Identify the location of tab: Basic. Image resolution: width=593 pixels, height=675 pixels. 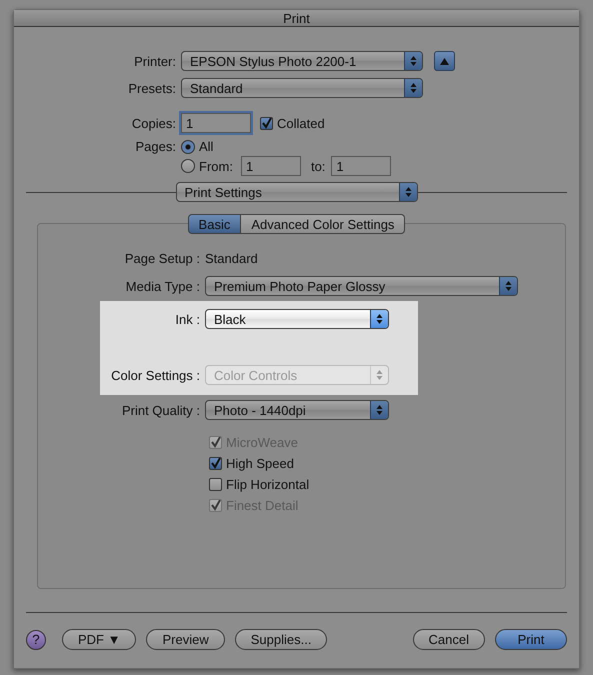
(215, 224).